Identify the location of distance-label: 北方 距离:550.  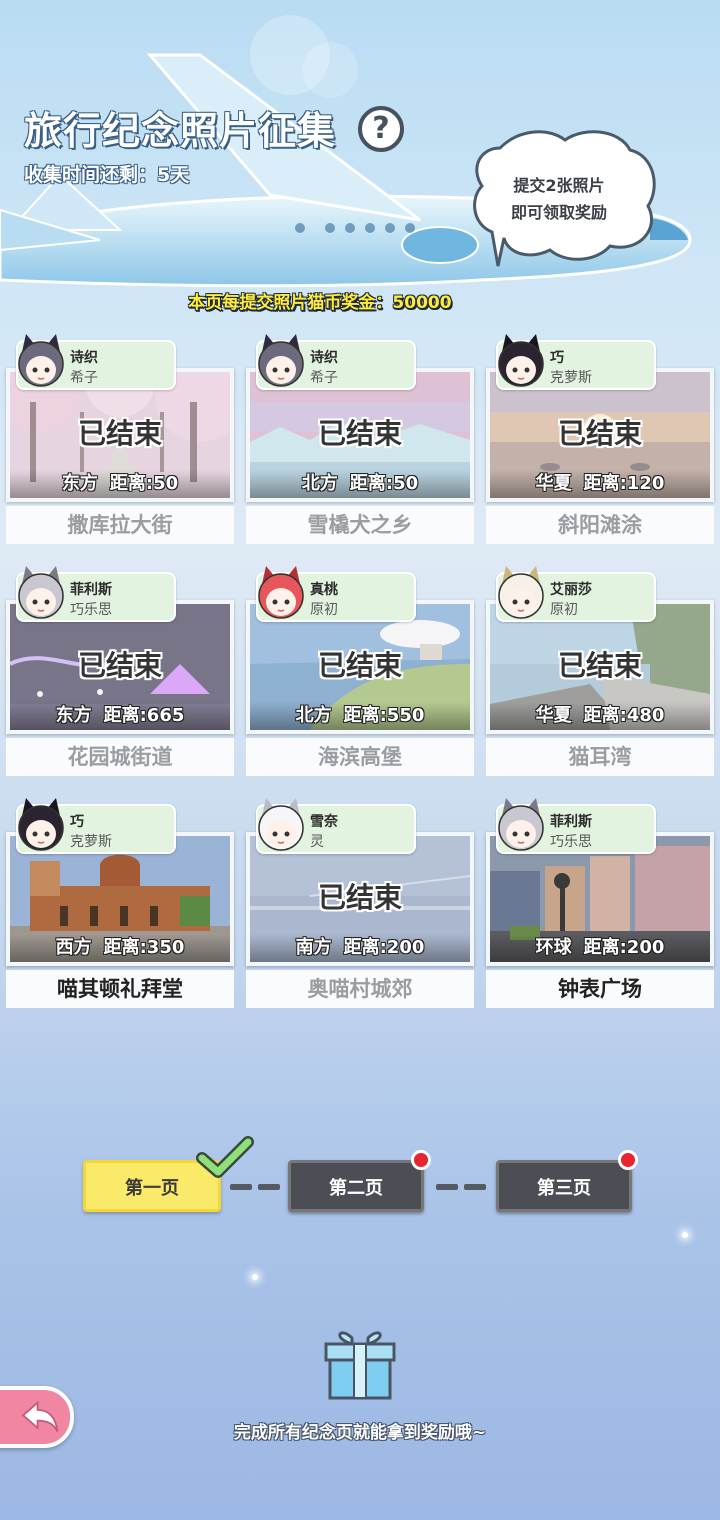
(360, 716).